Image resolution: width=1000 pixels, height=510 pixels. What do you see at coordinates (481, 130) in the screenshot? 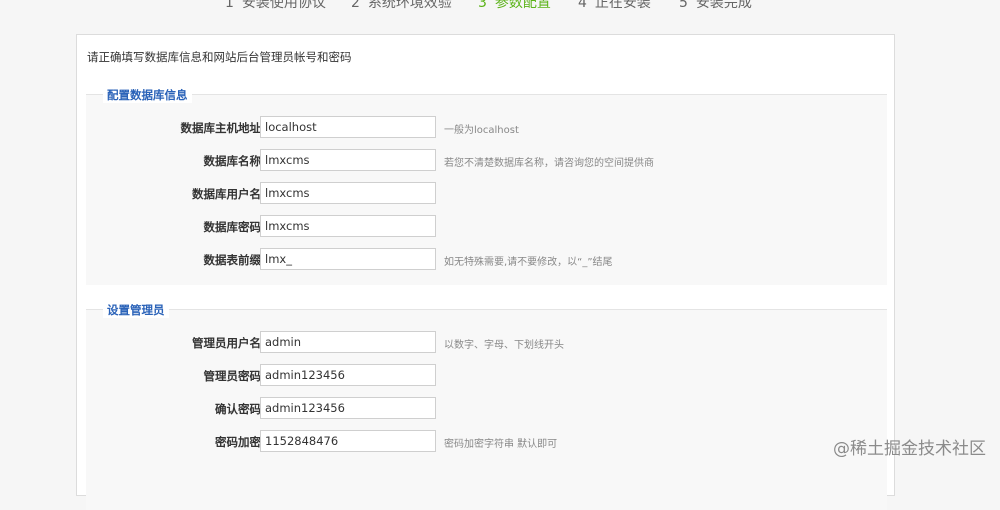
I see `db-host-hint: 一般为localhost` at bounding box center [481, 130].